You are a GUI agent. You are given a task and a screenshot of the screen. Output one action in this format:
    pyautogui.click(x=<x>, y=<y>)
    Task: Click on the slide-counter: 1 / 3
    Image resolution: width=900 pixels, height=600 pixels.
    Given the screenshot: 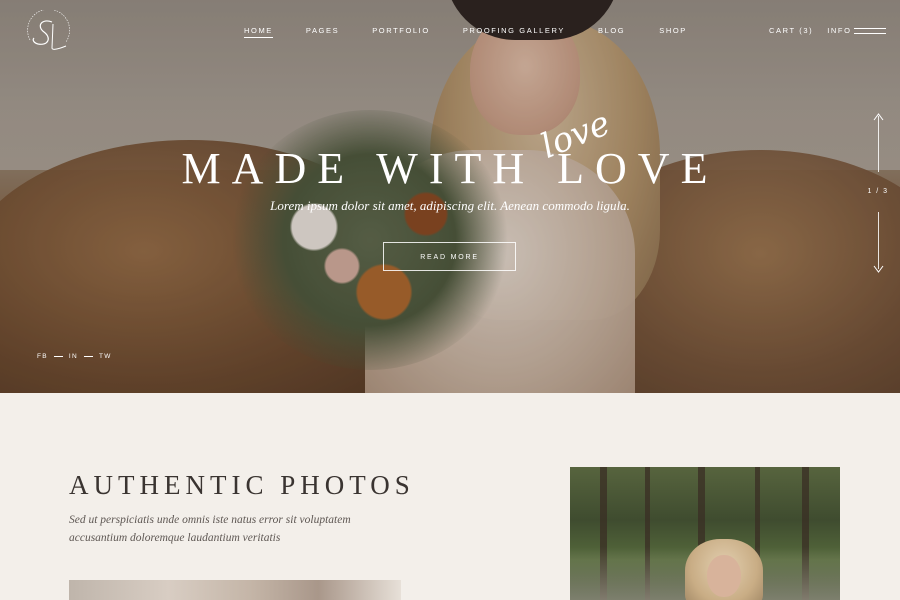 What is the action you would take?
    pyautogui.click(x=878, y=191)
    